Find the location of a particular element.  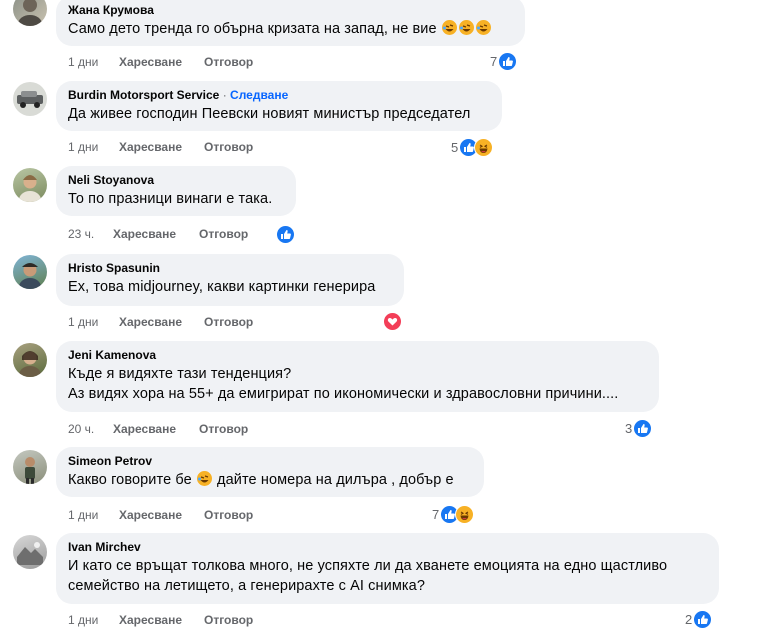

comment-author: Simeon Petrov is located at coordinates (270, 461).